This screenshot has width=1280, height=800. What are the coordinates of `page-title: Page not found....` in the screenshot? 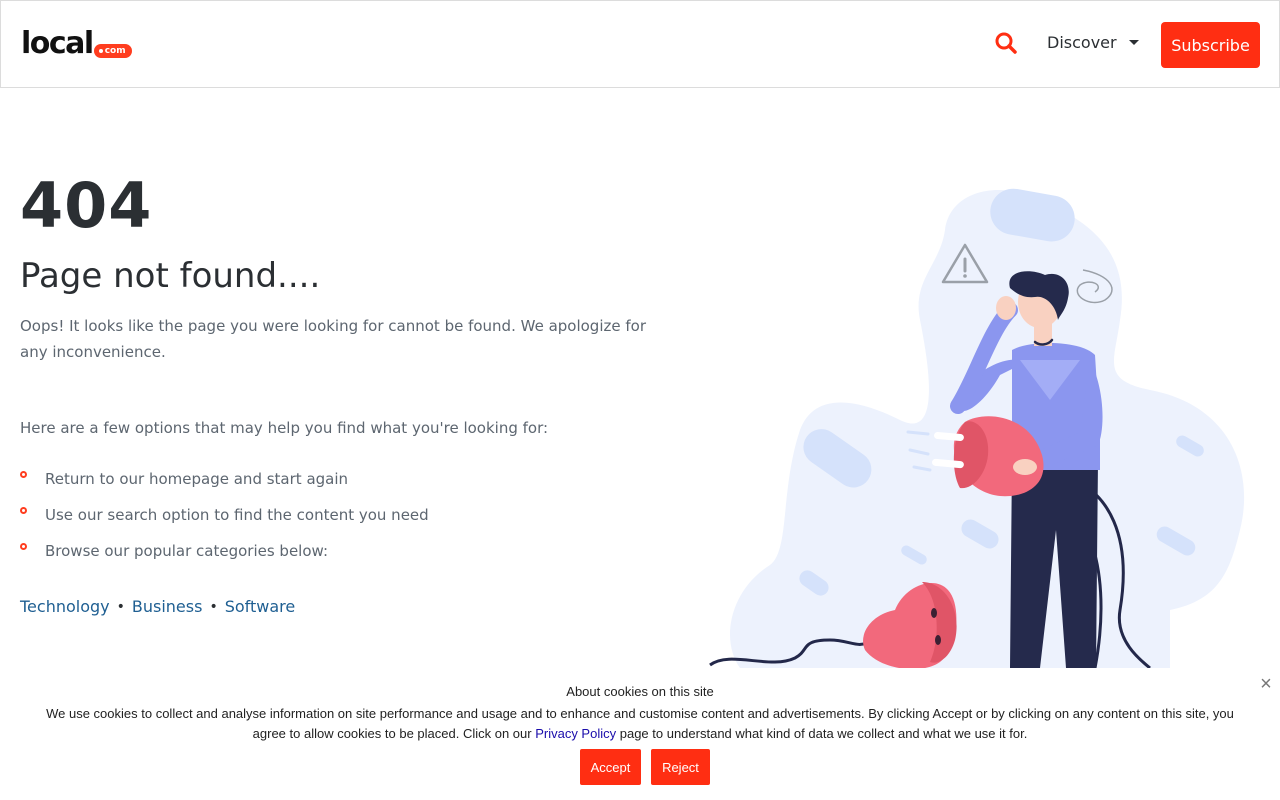 It's located at (170, 276).